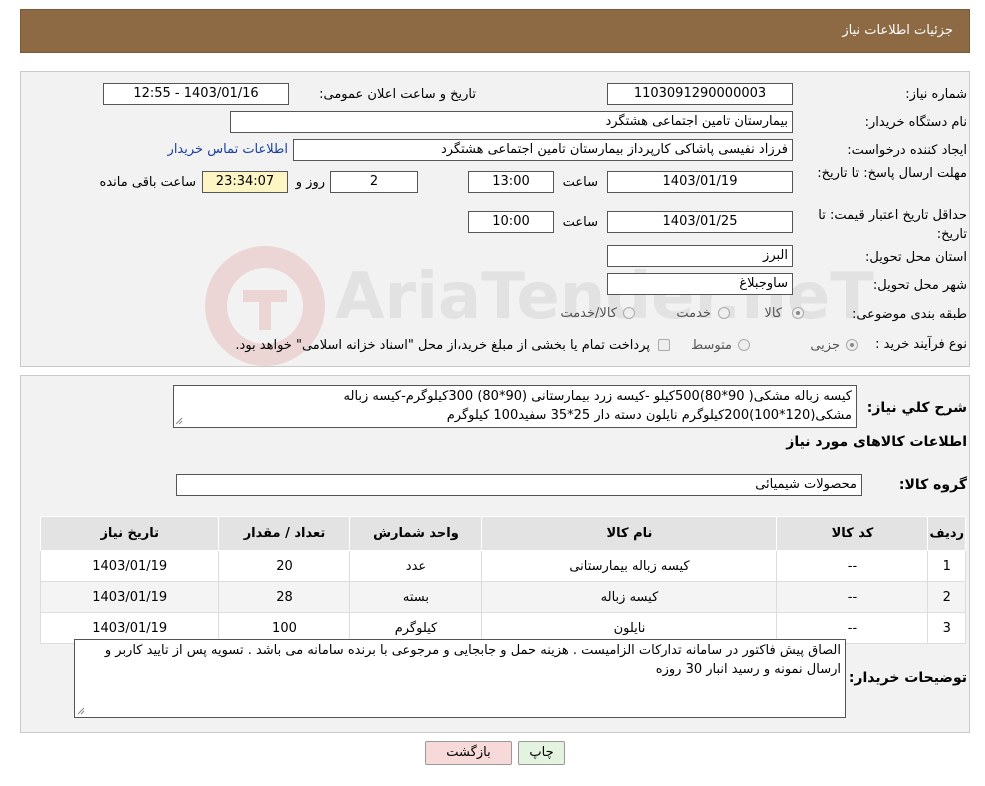  Describe the element at coordinates (495, 31) in the screenshot. I see `page-header: جزئیات اطلاعات نیاز` at that location.